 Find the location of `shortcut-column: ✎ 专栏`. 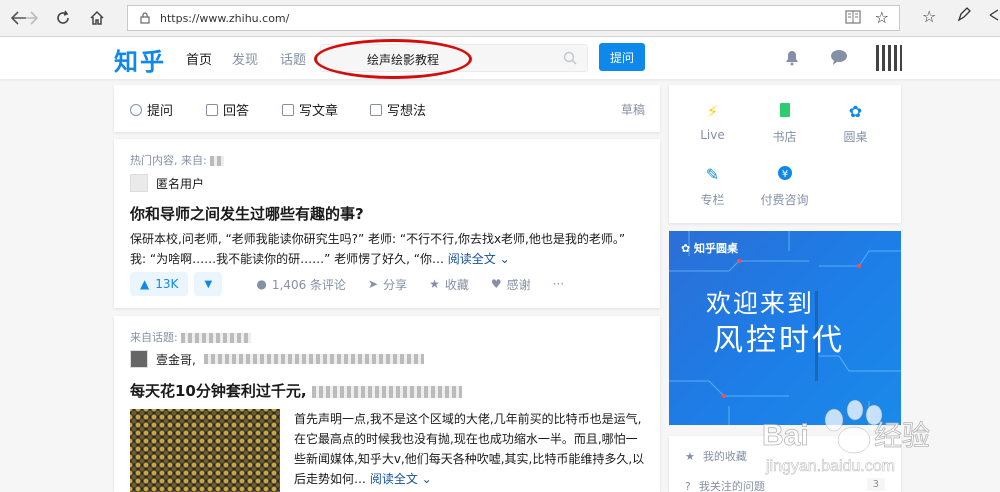

shortcut-column: ✎ 专栏 is located at coordinates (712, 186).